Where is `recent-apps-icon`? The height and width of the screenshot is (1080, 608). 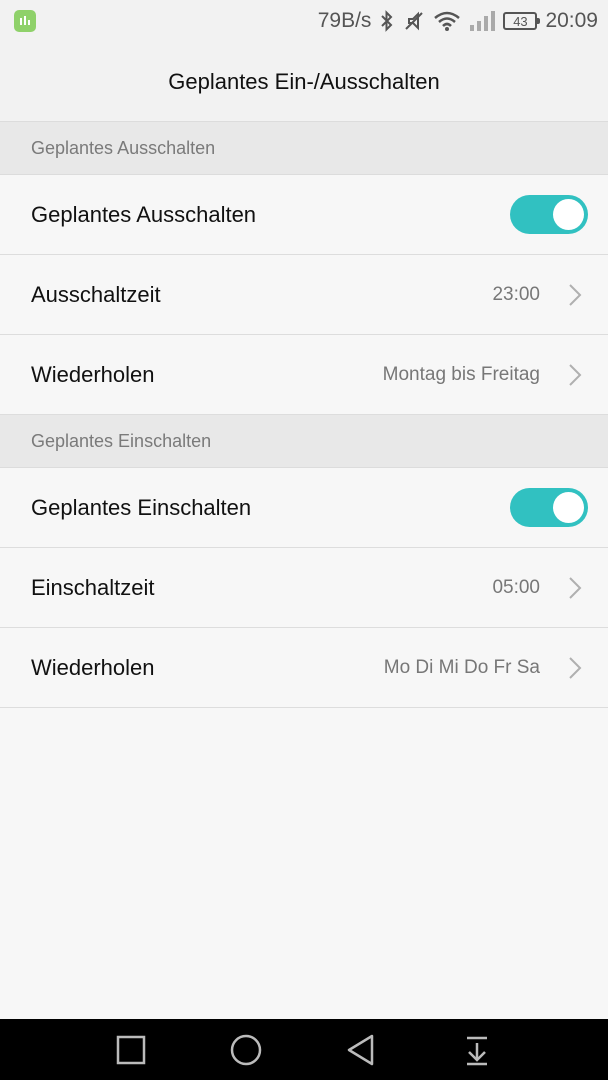
recent-apps-icon is located at coordinates (131, 1050).